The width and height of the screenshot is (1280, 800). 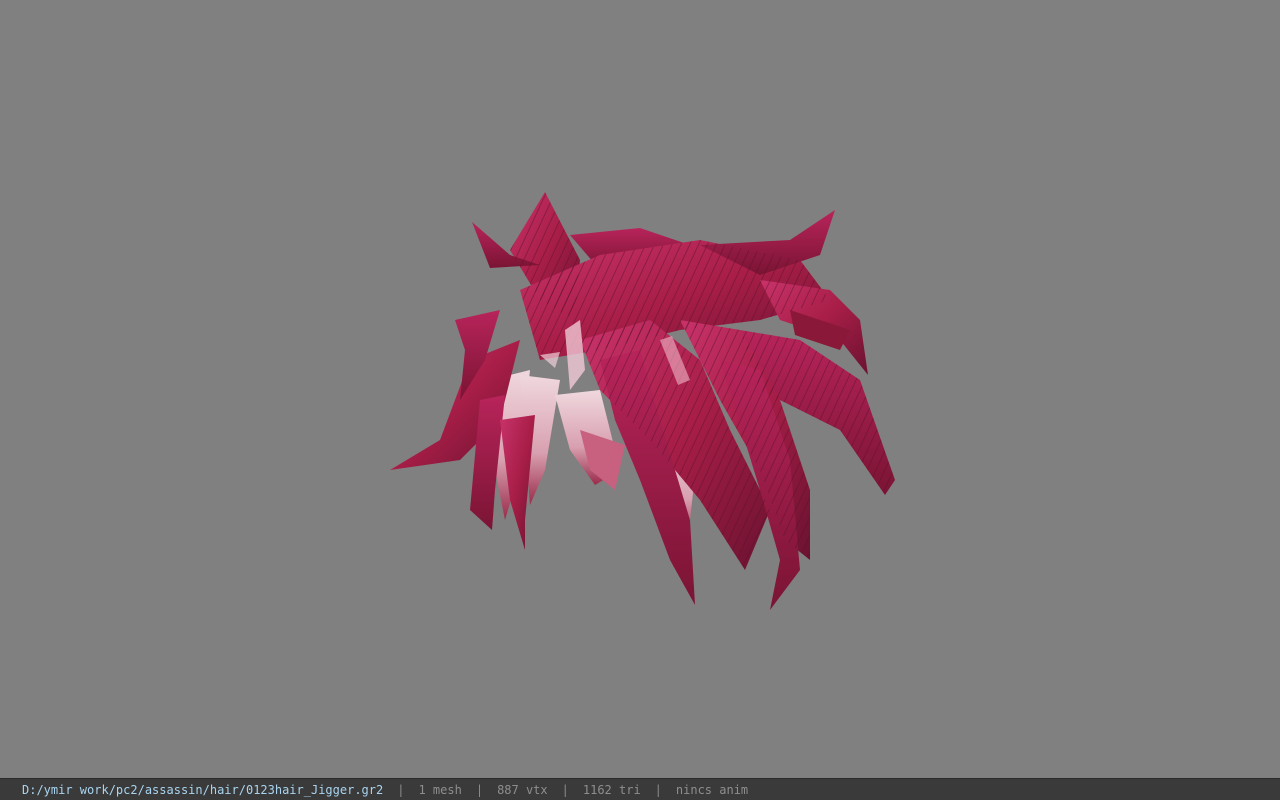 What do you see at coordinates (522, 789) in the screenshot?
I see `vertex-count-label: 887 vtx` at bounding box center [522, 789].